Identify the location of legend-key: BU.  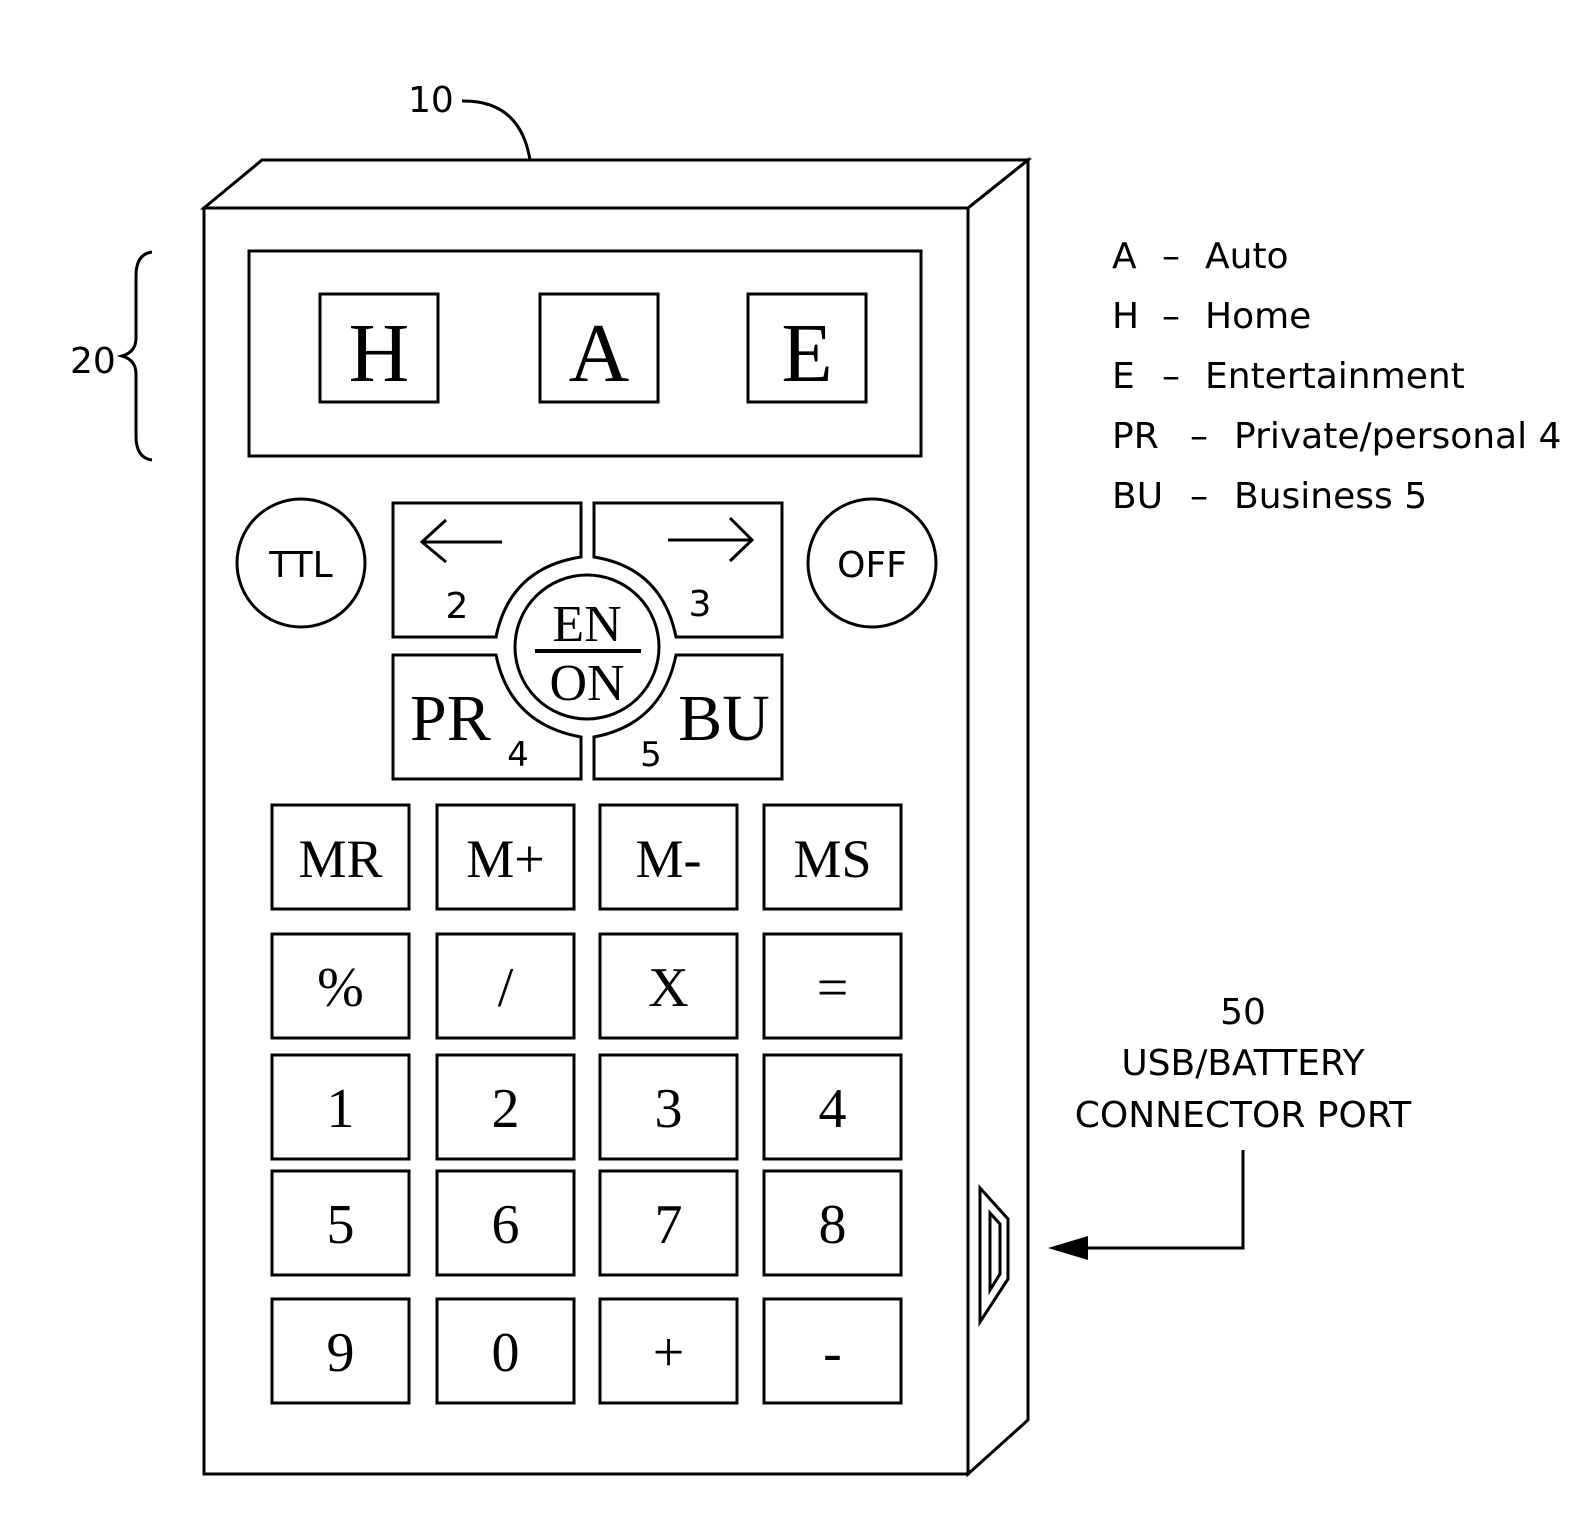
(1137, 496).